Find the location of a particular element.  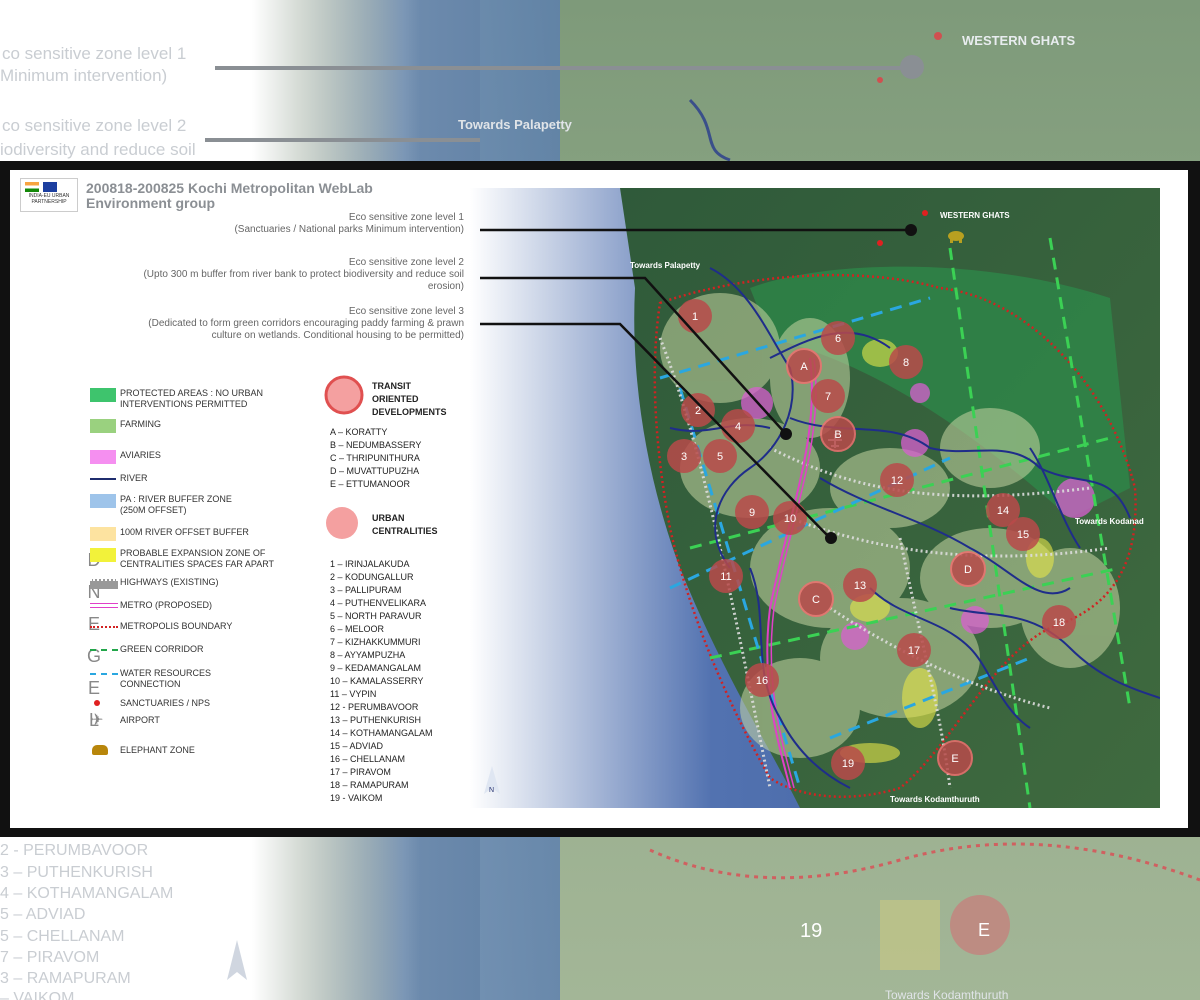

list-item: E – ETTUMANOOR is located at coordinates (370, 484).